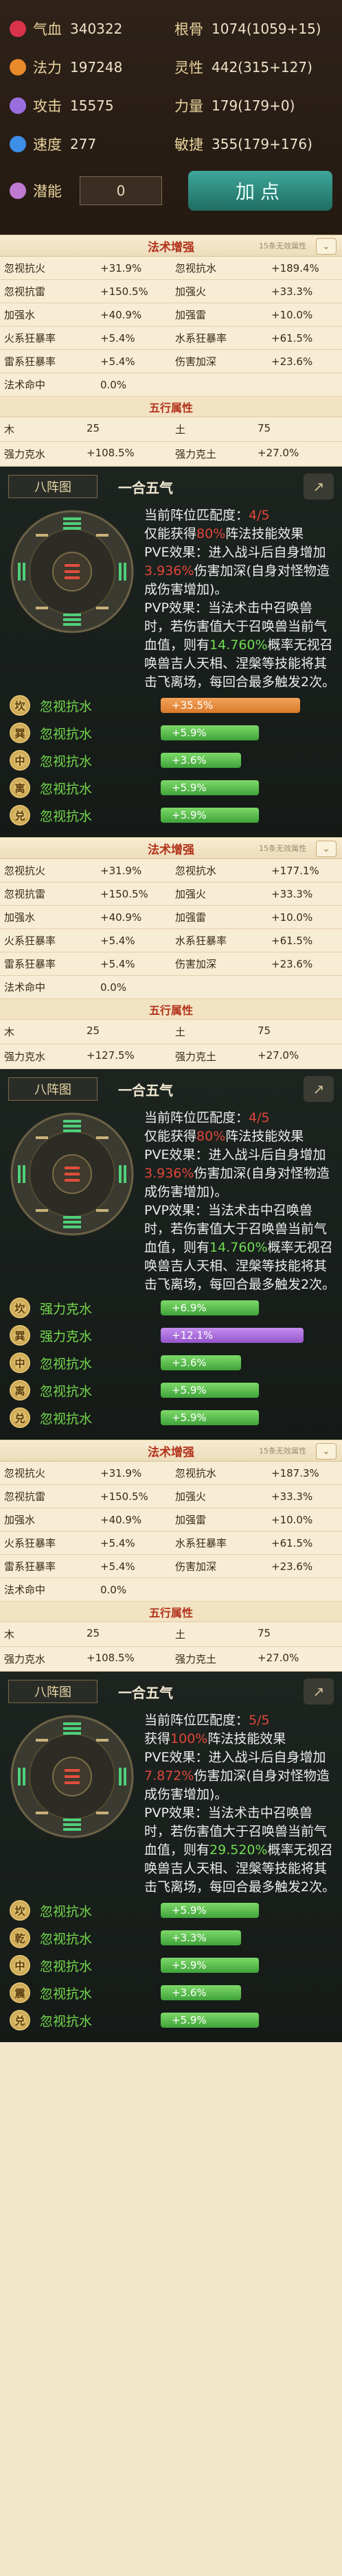  Describe the element at coordinates (25, 1590) in the screenshot. I see `attribute-name: 法术命中` at that location.